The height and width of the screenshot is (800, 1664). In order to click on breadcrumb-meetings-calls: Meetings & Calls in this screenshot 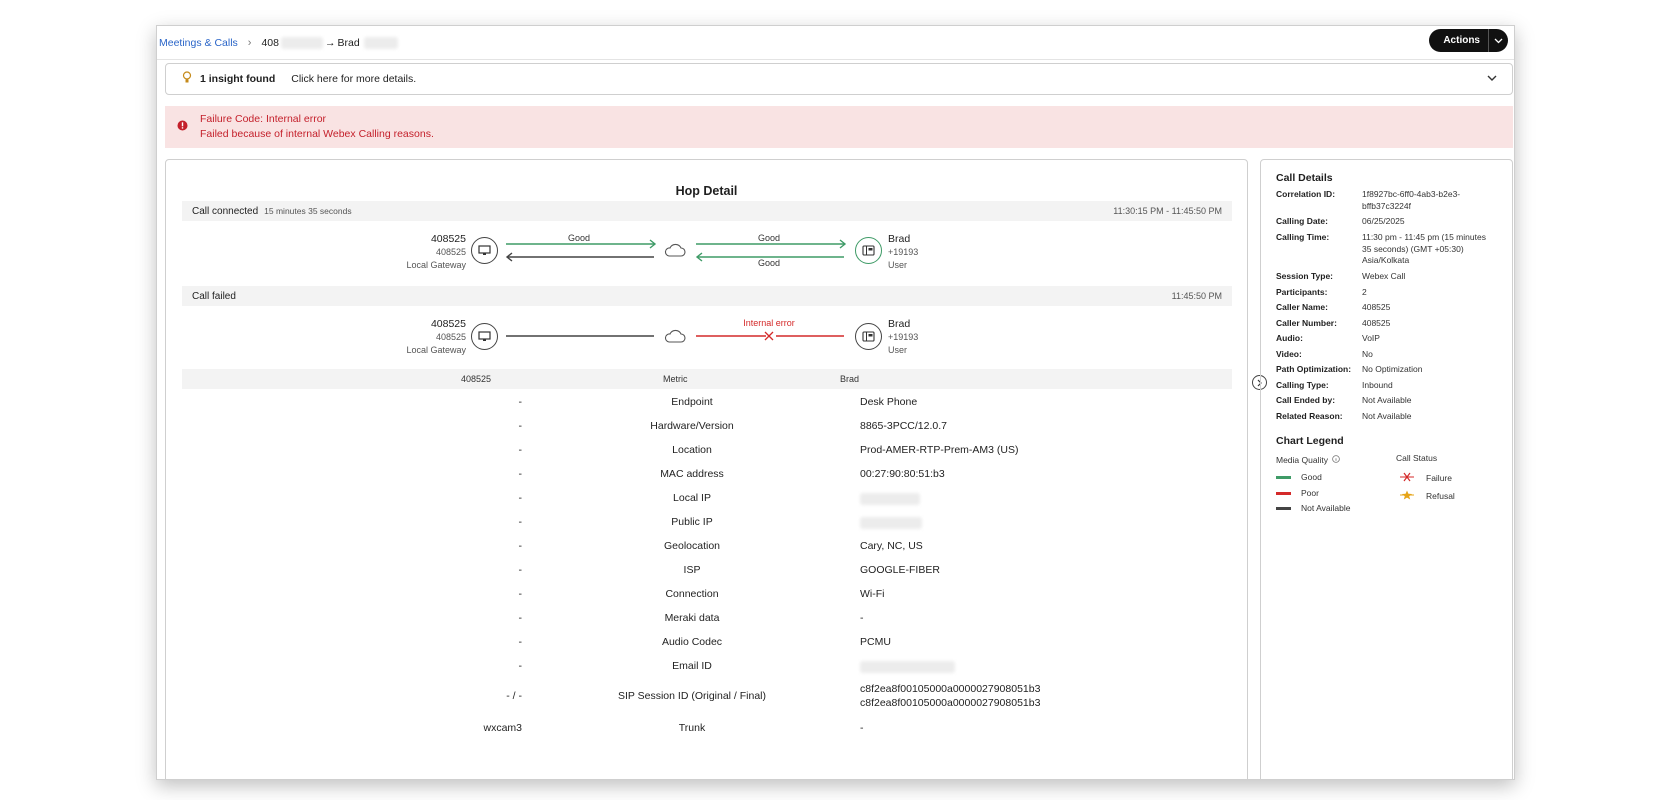, I will do `click(198, 43)`.